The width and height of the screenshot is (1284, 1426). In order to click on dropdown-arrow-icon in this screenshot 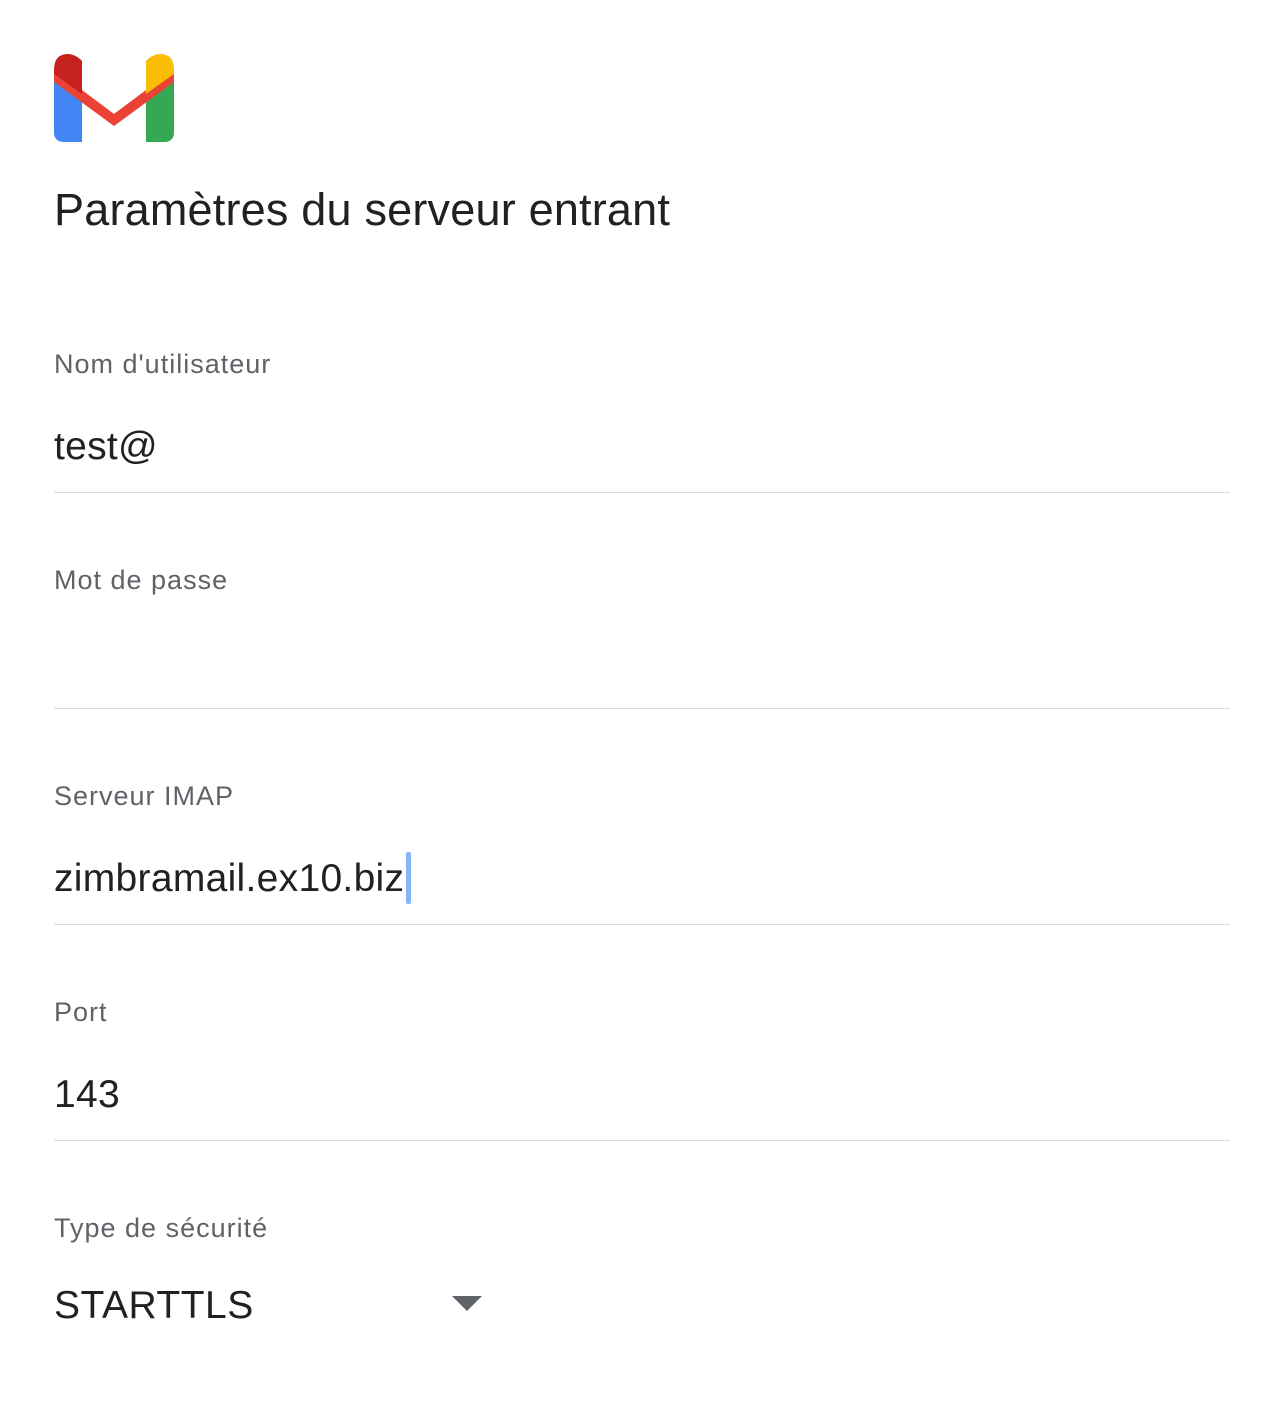, I will do `click(467, 1303)`.